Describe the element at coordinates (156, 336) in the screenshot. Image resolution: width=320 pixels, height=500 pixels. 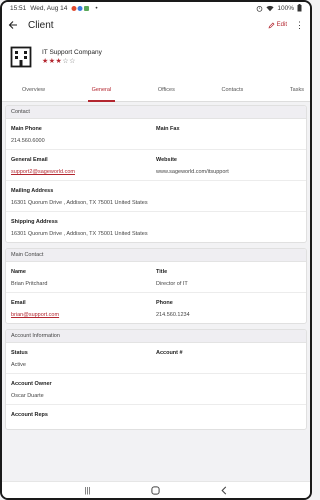
I see `account-info-section-title: Account Information` at that location.